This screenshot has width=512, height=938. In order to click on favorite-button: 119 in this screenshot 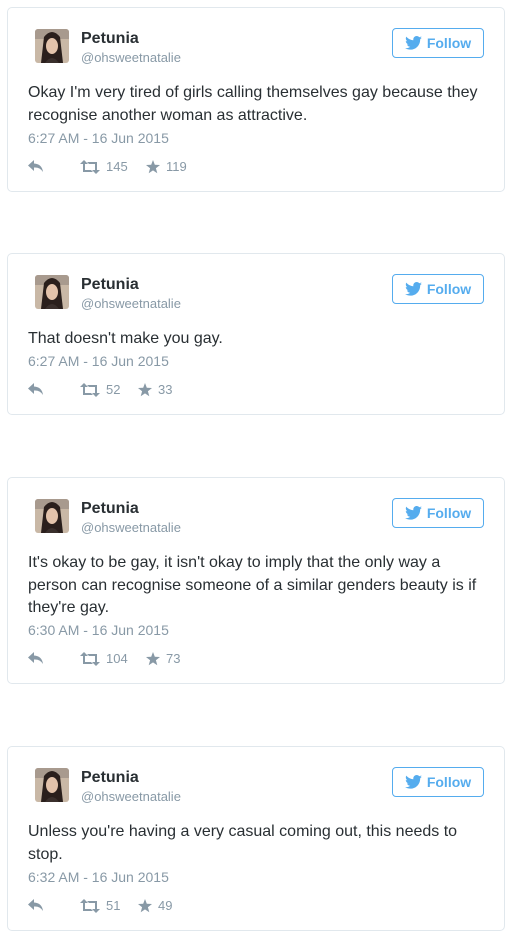, I will do `click(166, 167)`.